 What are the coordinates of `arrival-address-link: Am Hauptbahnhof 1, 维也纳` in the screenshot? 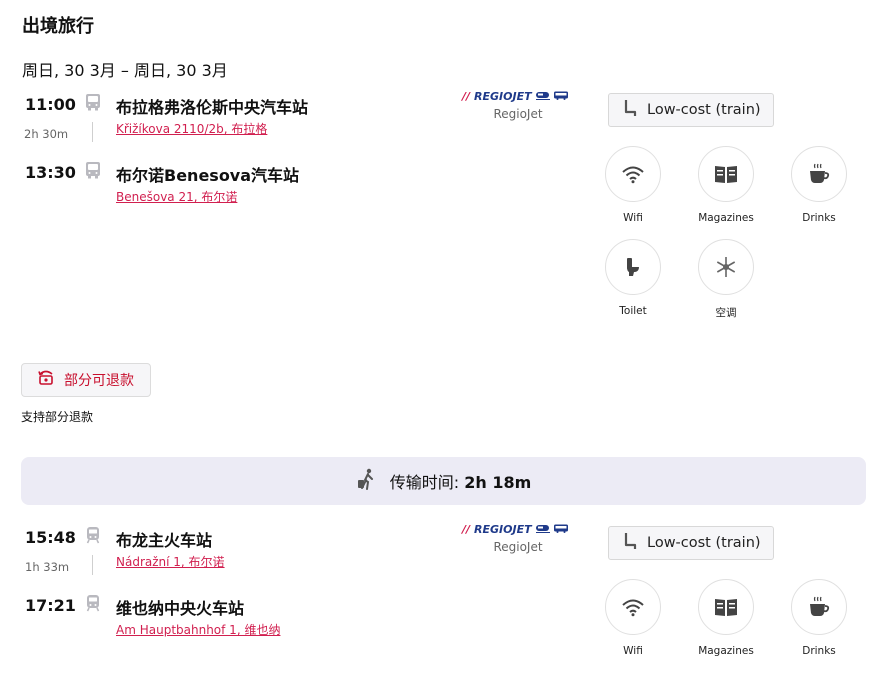 It's located at (198, 629).